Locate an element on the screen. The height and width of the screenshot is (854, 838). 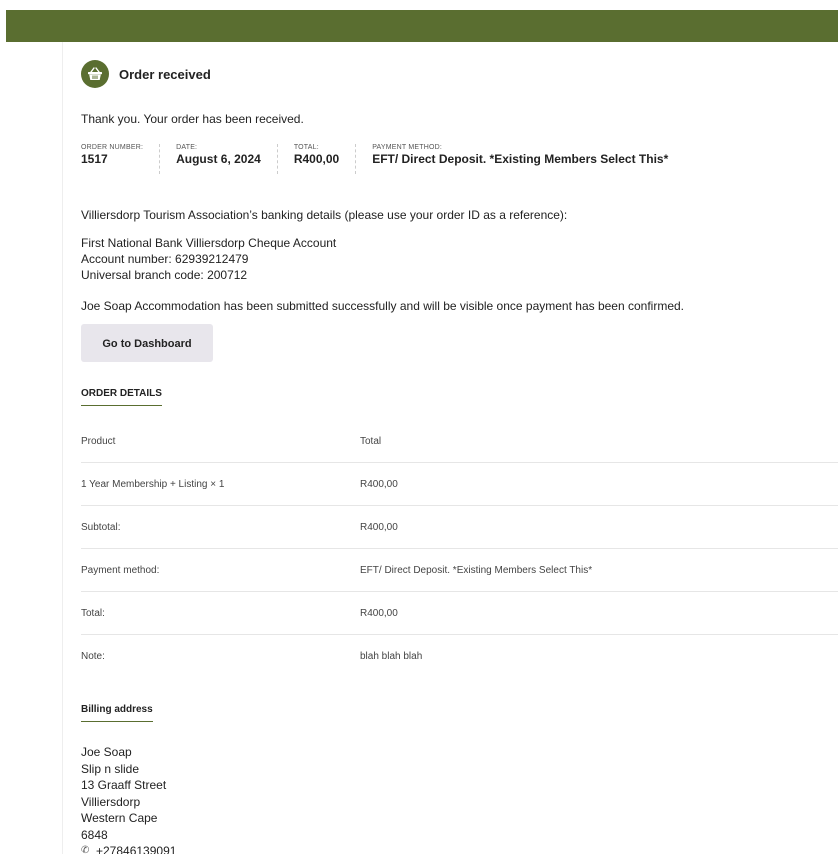
billing-phone: ✆ +27846139091 is located at coordinates (128, 848).